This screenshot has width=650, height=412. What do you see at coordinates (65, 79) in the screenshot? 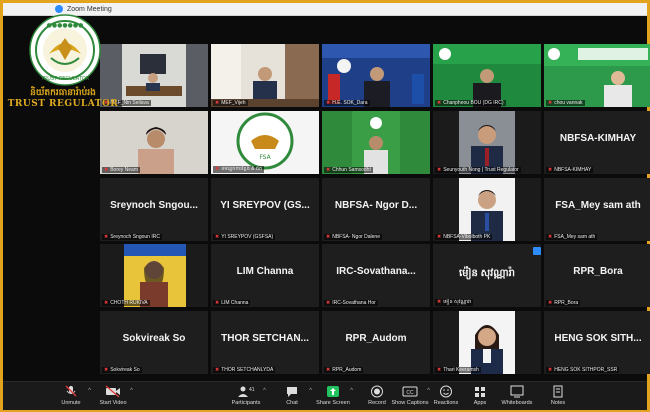
I see `svg-text: TRUST REGULATOR` at bounding box center [65, 79].